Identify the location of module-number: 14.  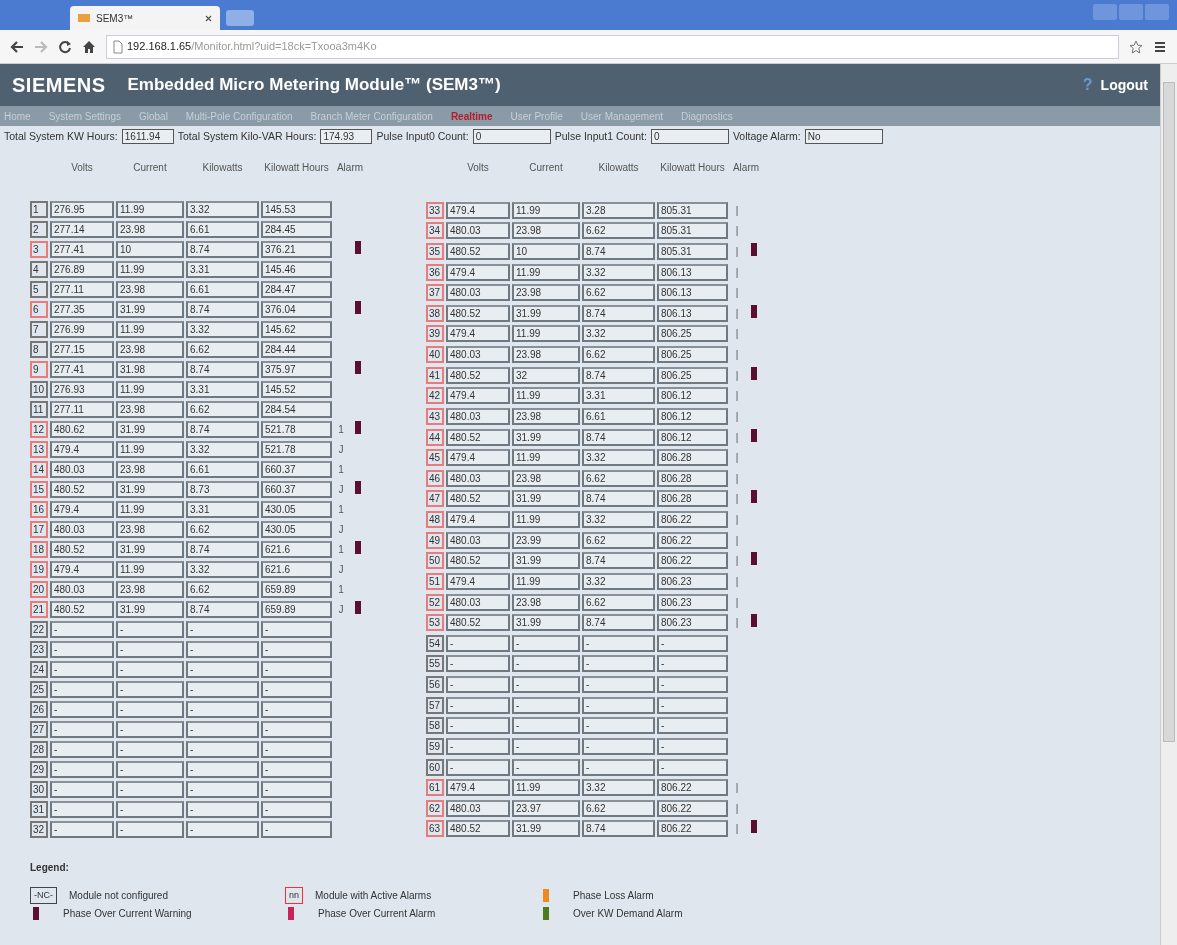
(39, 469).